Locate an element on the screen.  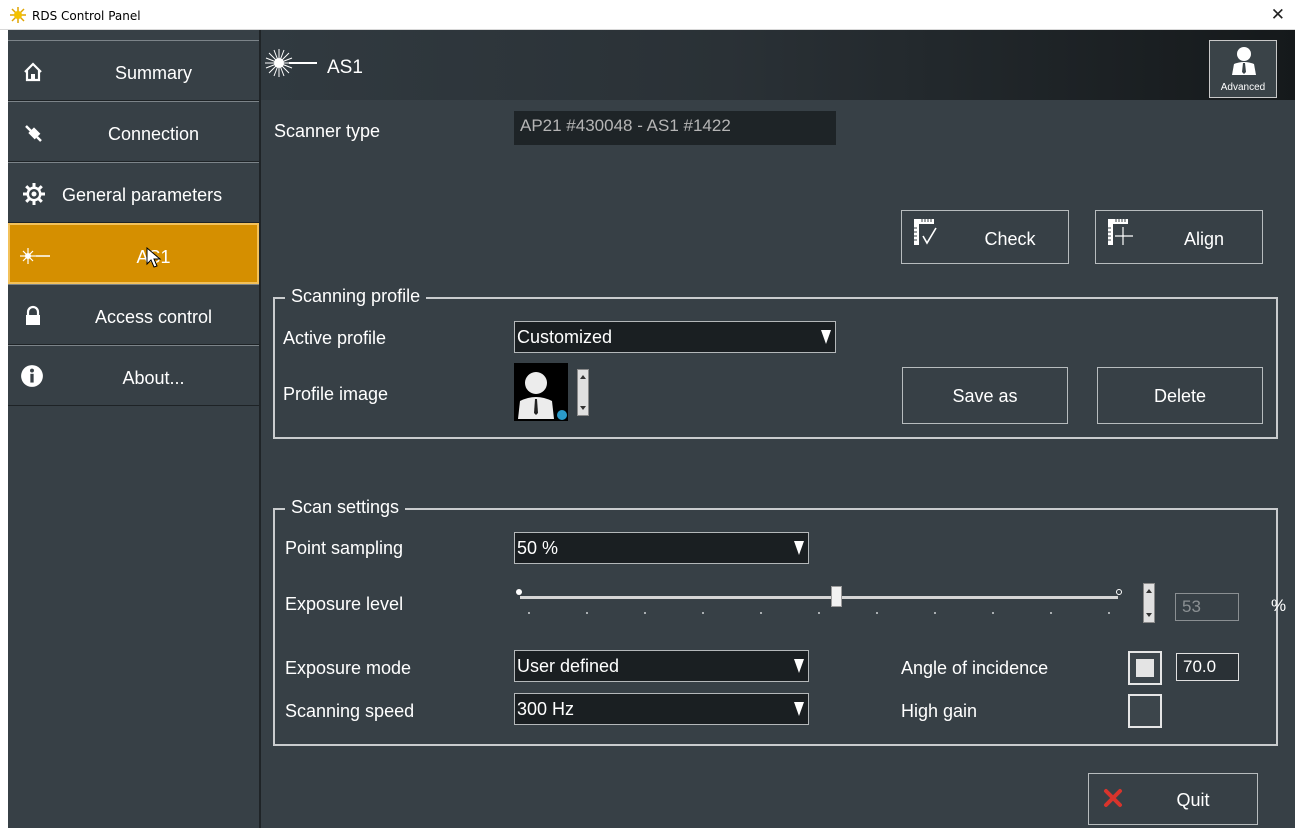
sidebar-item-label: Access control is located at coordinates (153, 317).